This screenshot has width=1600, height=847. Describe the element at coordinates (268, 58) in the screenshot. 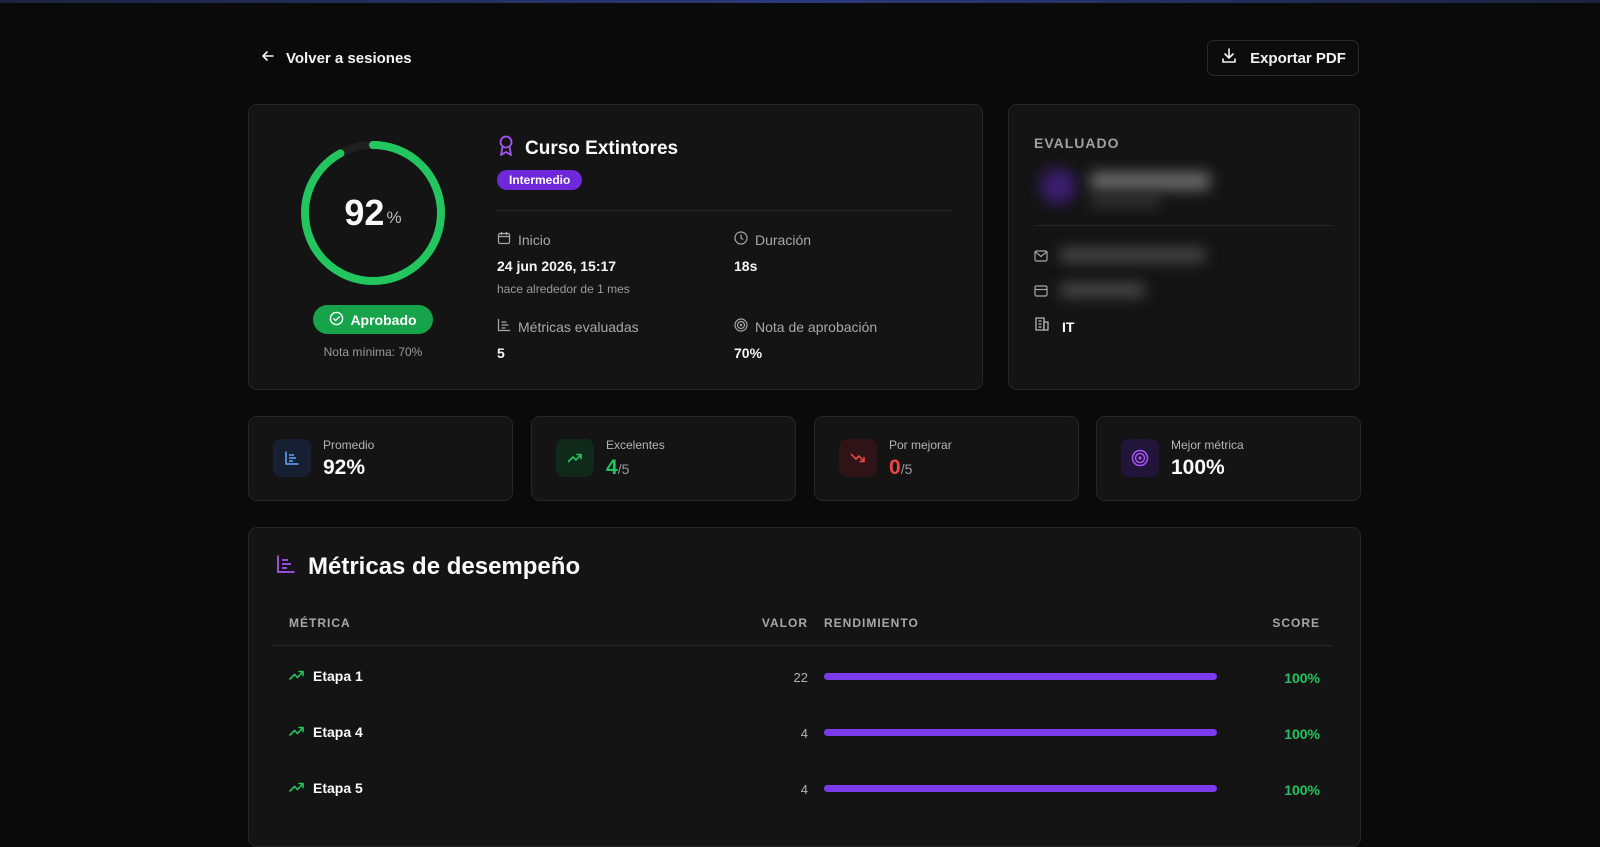

I see `arrow-left-icon` at that location.